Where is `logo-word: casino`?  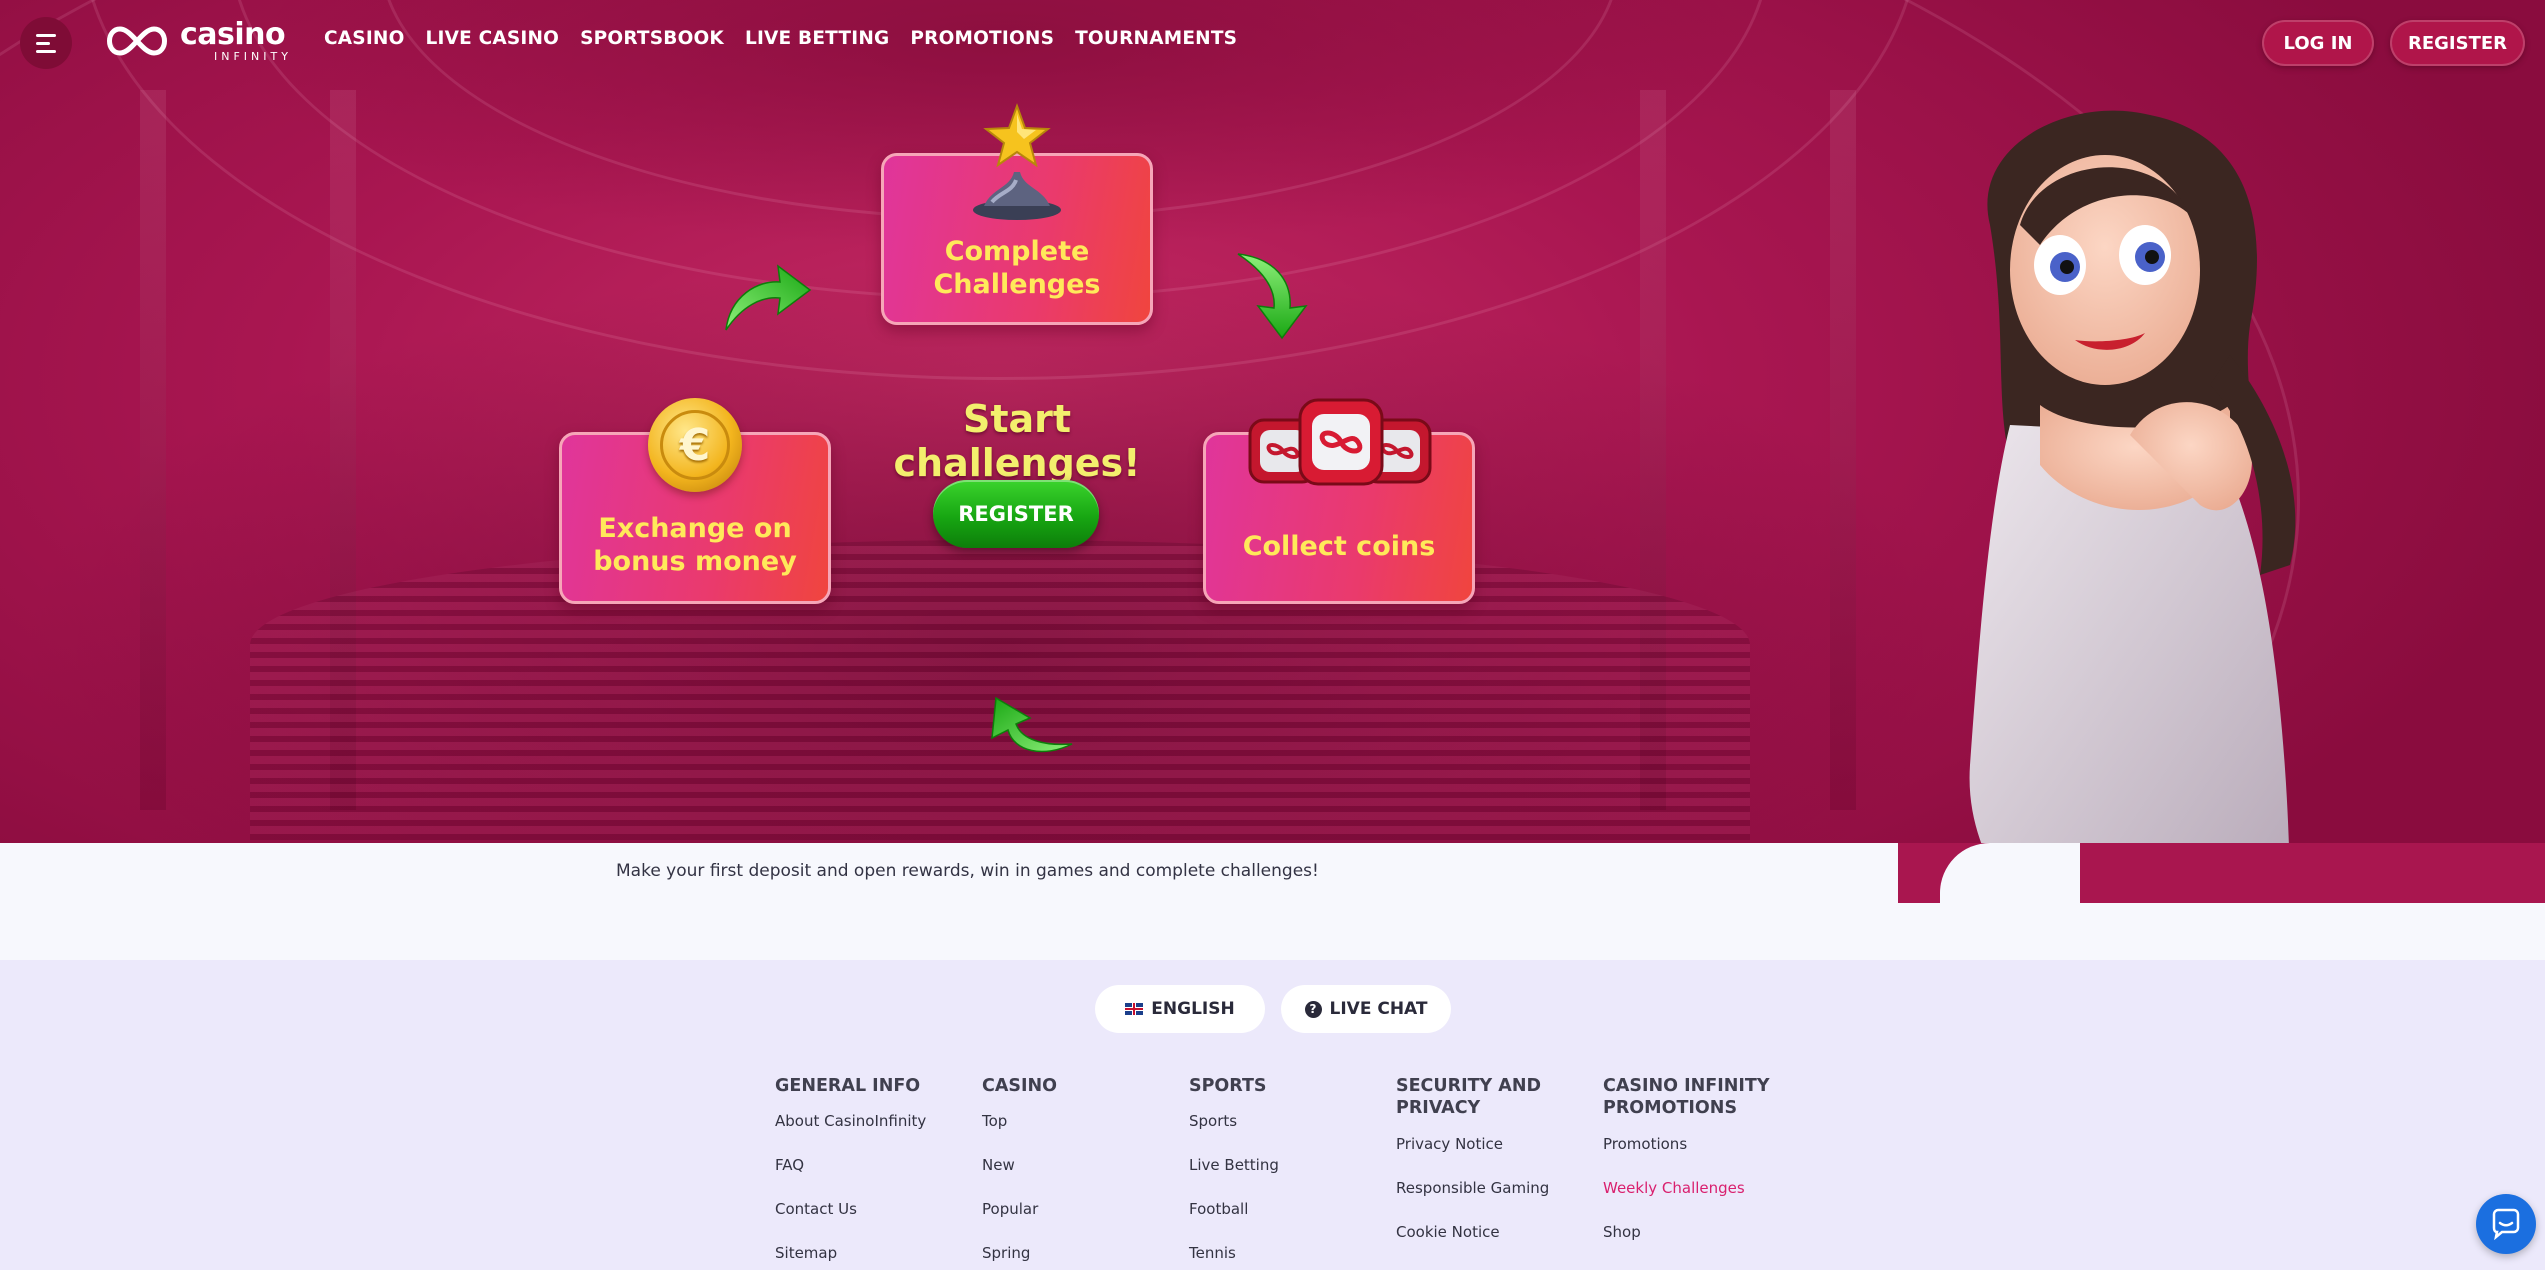
logo-word: casino is located at coordinates (233, 34).